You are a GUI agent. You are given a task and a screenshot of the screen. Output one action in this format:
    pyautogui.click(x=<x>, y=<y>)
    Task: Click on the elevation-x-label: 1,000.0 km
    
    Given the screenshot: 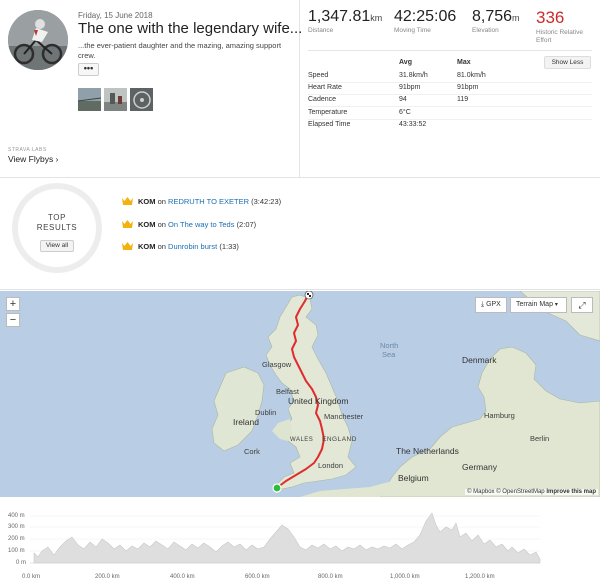 What is the action you would take?
    pyautogui.click(x=405, y=577)
    